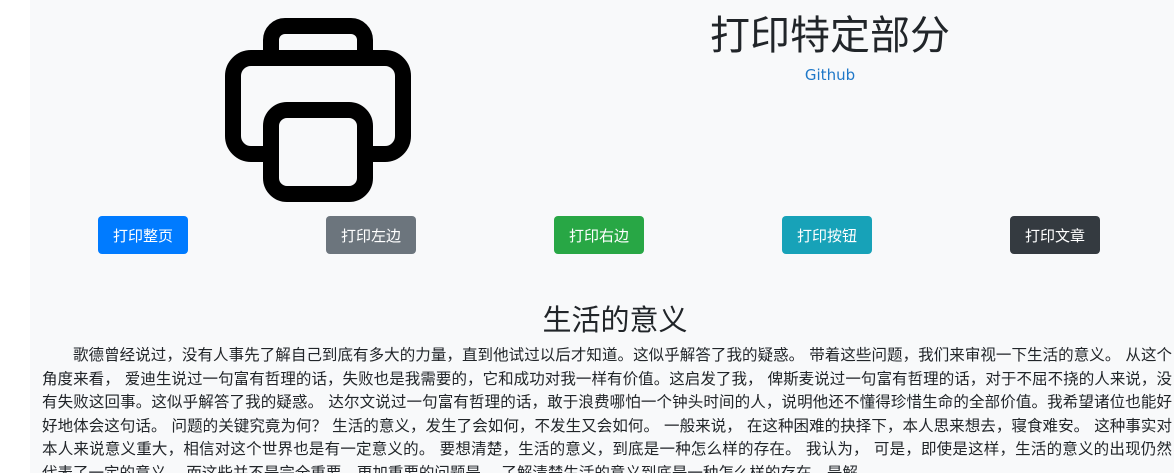 This screenshot has width=1174, height=473. I want to click on print-left-button: 打印左边, so click(371, 235).